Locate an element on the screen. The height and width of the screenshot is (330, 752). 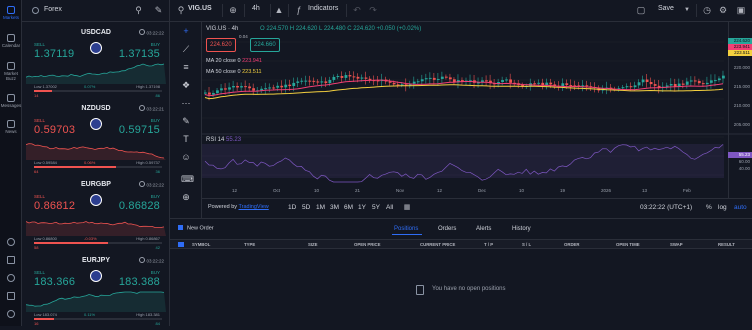
col-order: ORDER is located at coordinates (572, 244).